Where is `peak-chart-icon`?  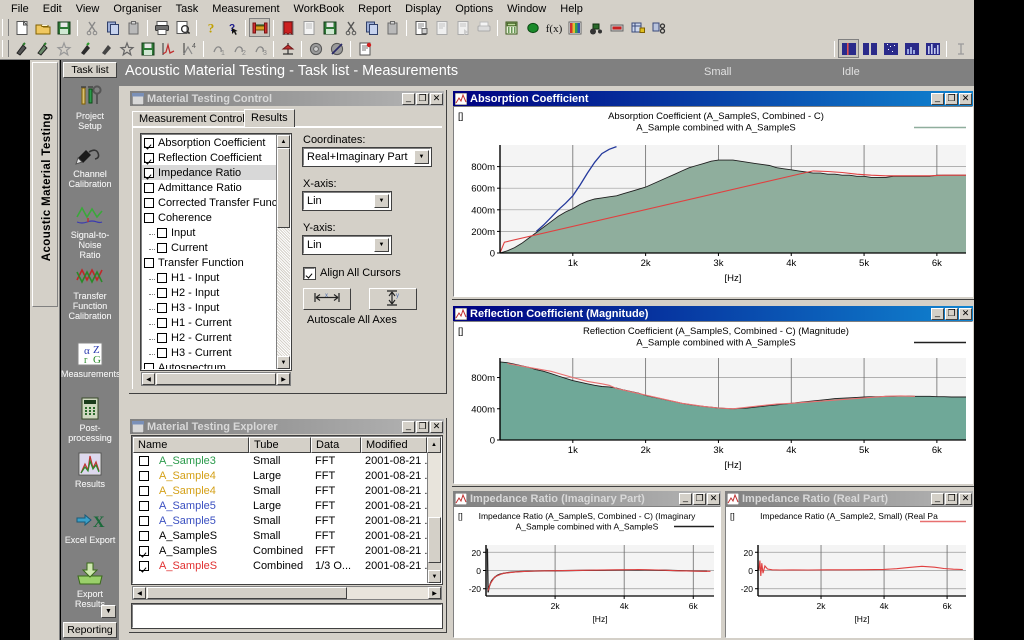
peak-chart-icon is located at coordinates (168, 48).